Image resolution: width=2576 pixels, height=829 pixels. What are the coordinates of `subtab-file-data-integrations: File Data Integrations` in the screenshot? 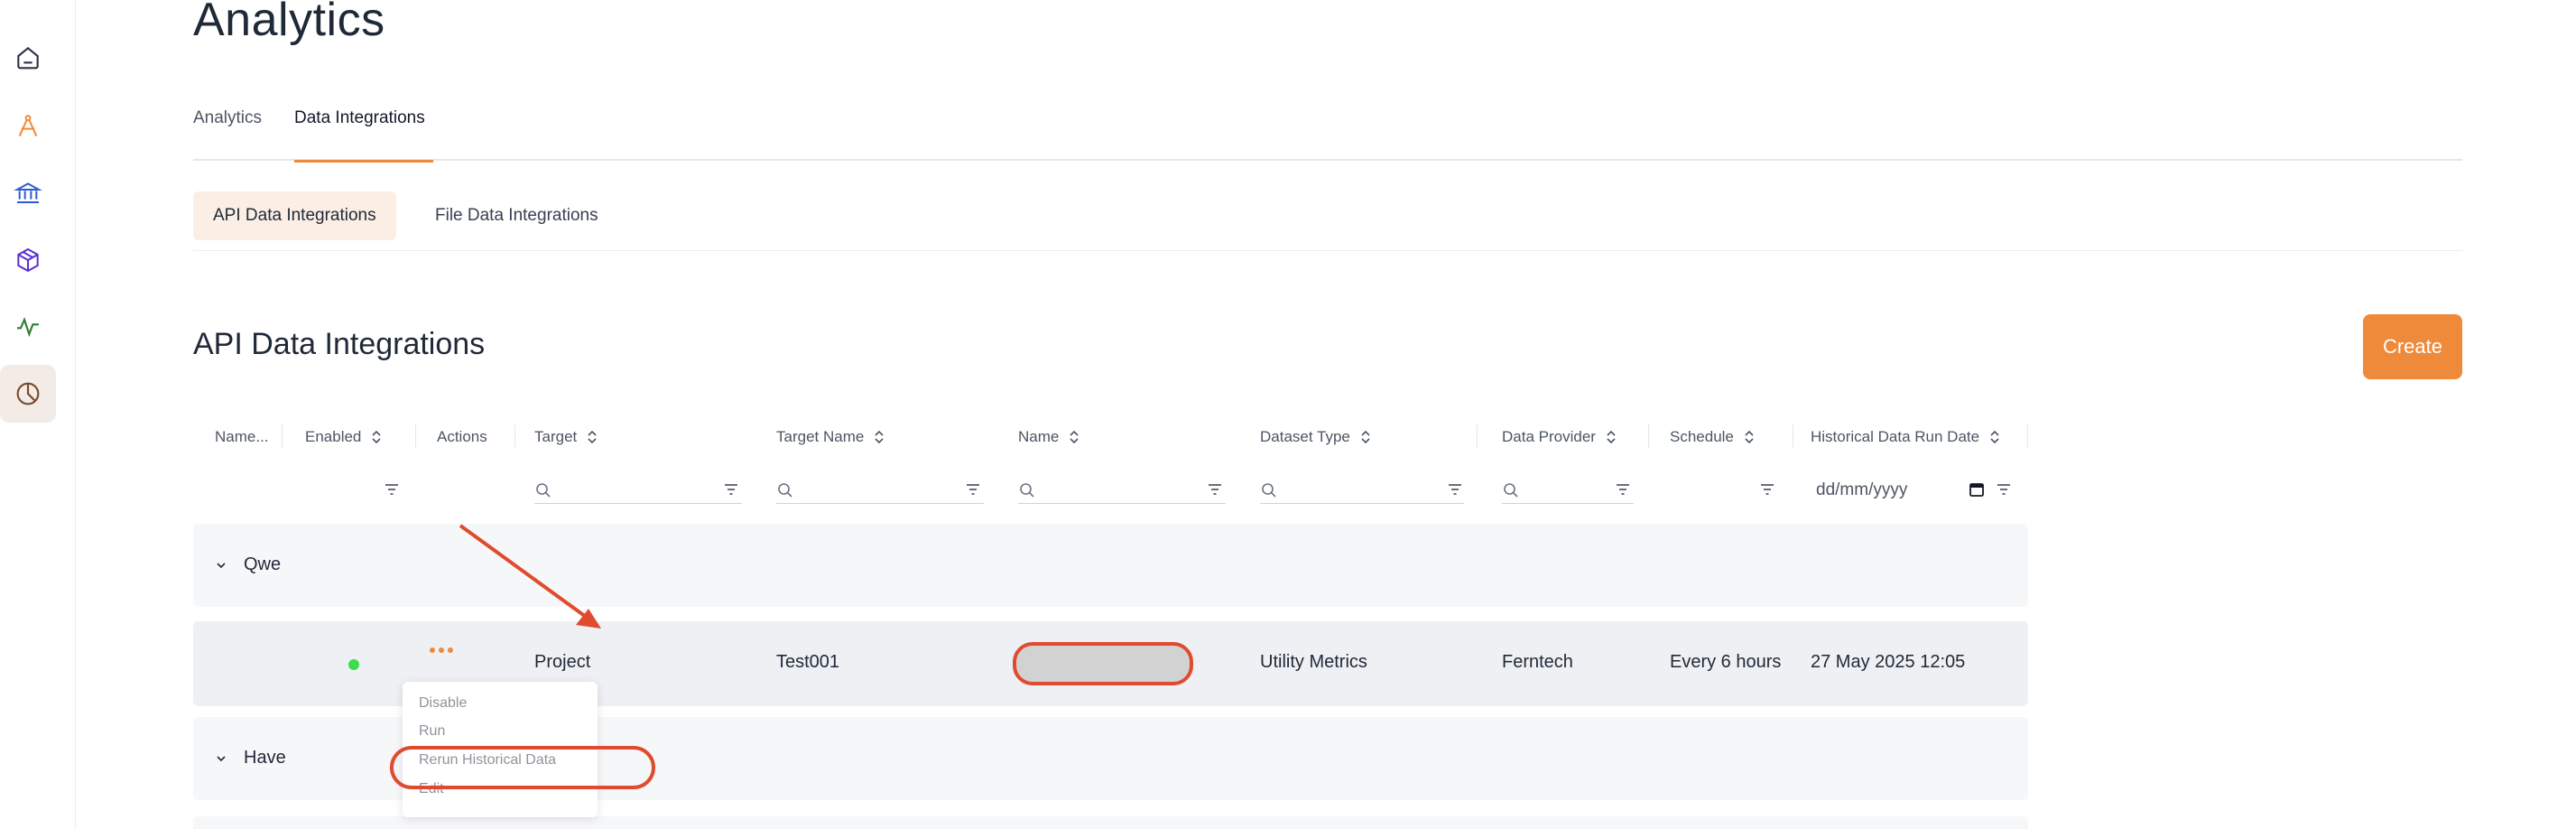 It's located at (516, 215).